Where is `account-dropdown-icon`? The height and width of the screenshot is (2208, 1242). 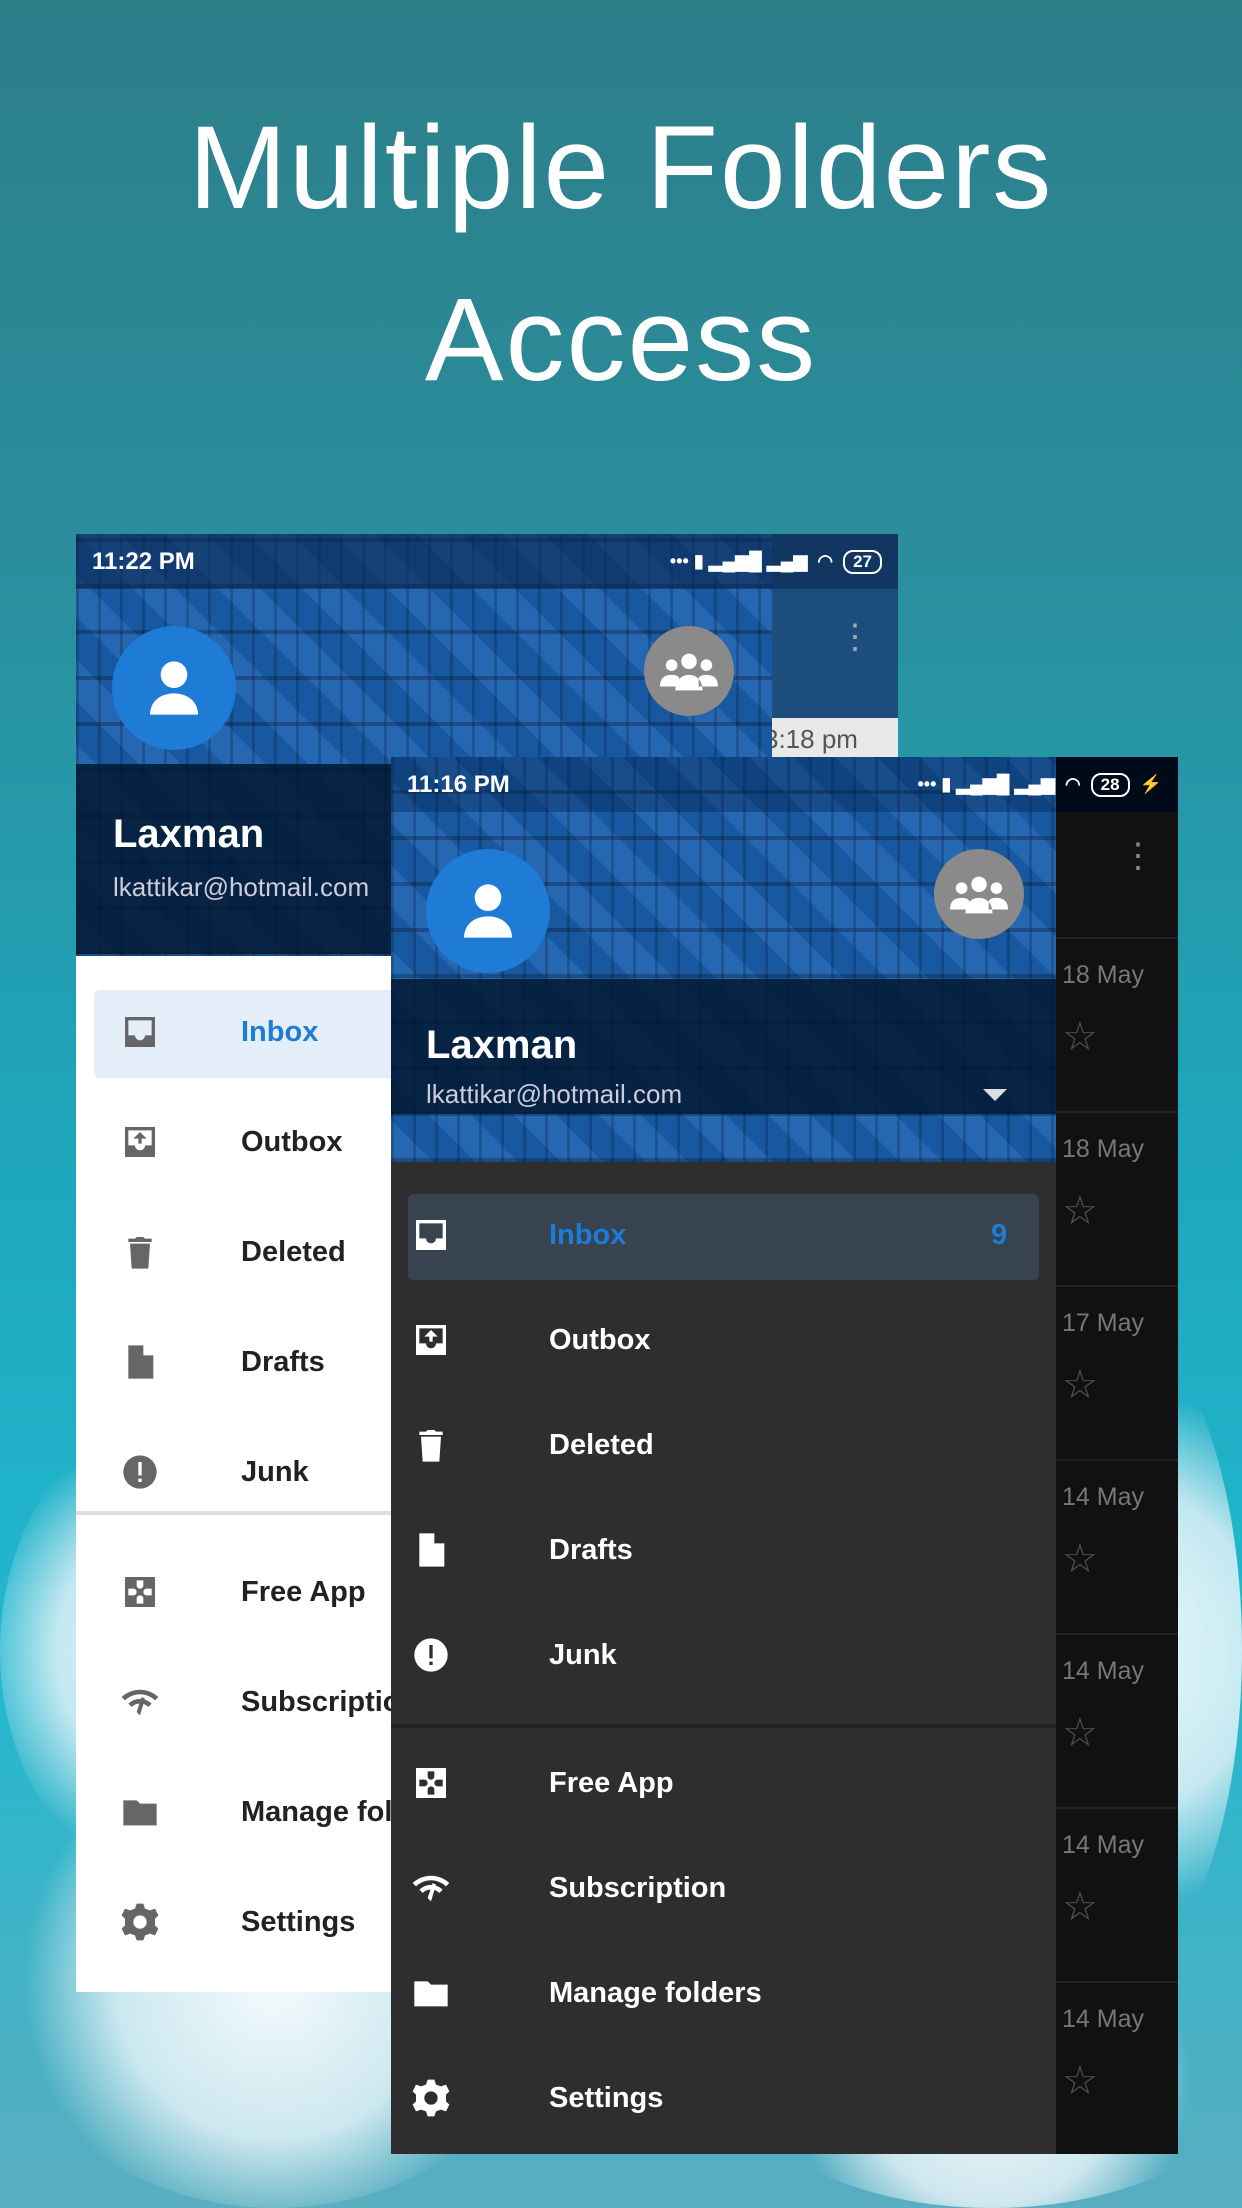 account-dropdown-icon is located at coordinates (995, 1095).